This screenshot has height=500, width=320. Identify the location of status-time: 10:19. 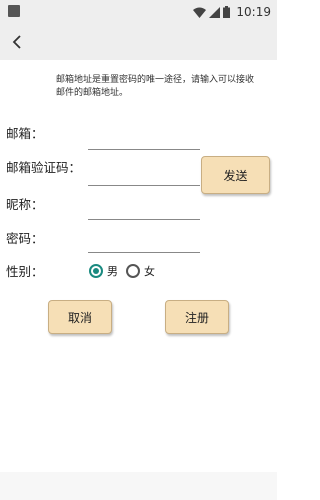
(253, 12).